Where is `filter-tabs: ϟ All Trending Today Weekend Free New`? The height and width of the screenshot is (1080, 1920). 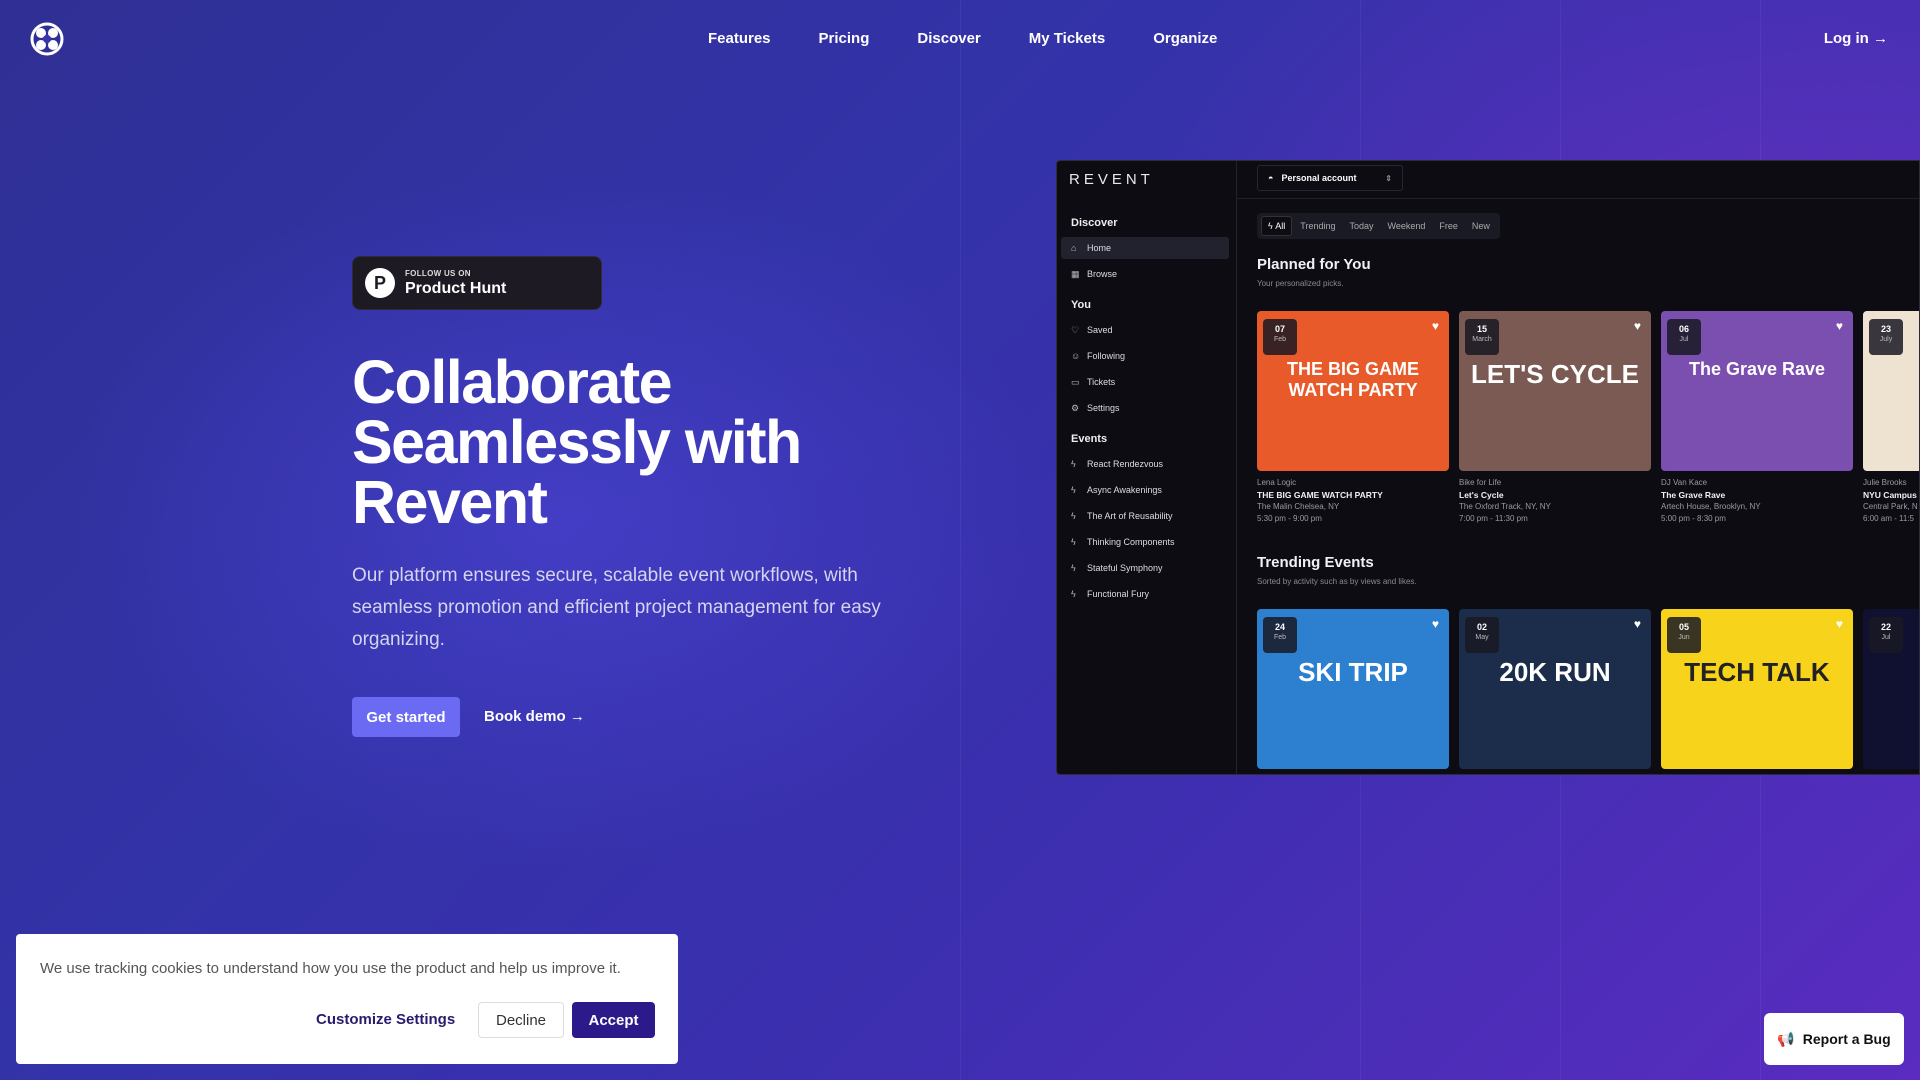 filter-tabs: ϟ All Trending Today Weekend Free New is located at coordinates (1378, 226).